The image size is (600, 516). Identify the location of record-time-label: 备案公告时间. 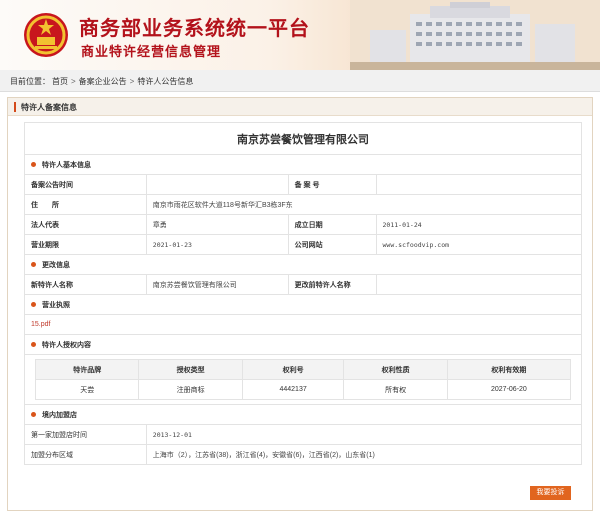
(85, 184).